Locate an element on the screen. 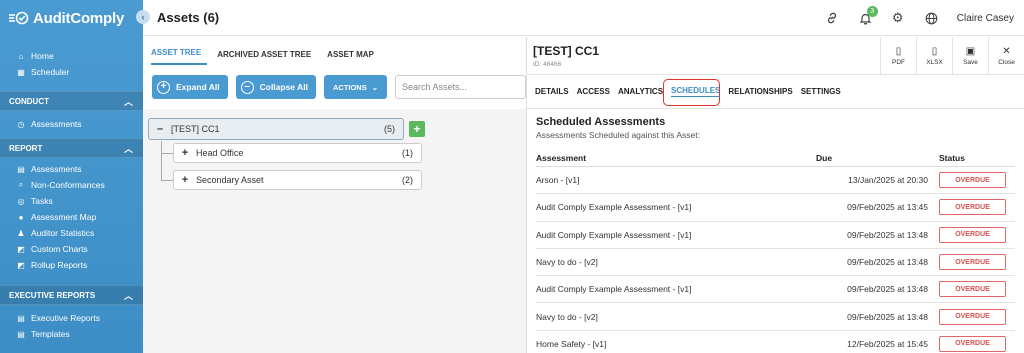  assessment-cell: Home Safety - [v1] is located at coordinates (571, 343).